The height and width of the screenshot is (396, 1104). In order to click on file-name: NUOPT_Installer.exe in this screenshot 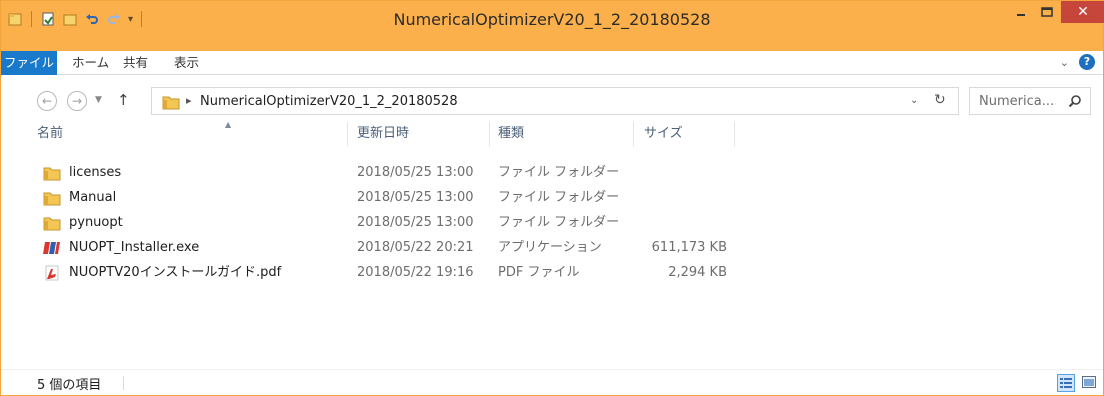, I will do `click(134, 247)`.